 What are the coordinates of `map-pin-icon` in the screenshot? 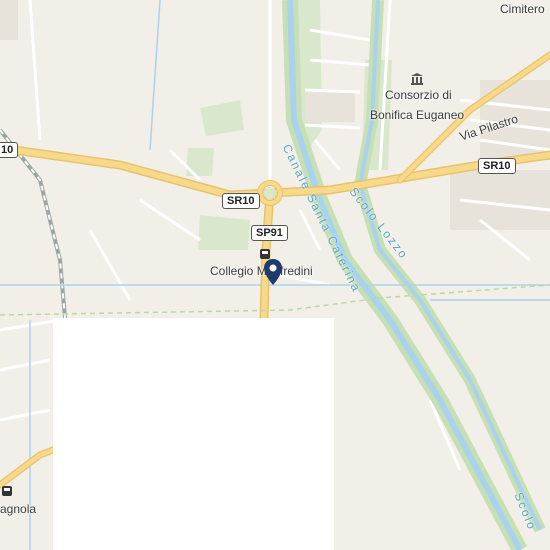 It's located at (273, 272).